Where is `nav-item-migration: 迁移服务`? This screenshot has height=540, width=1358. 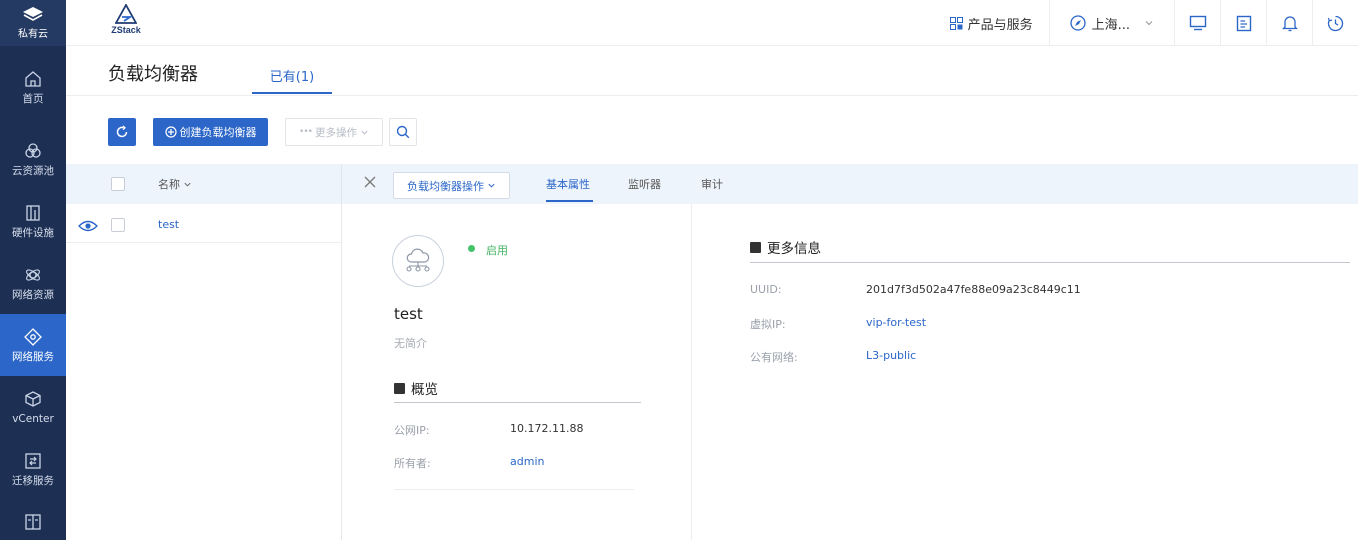
nav-item-migration: 迁移服务 is located at coordinates (33, 469).